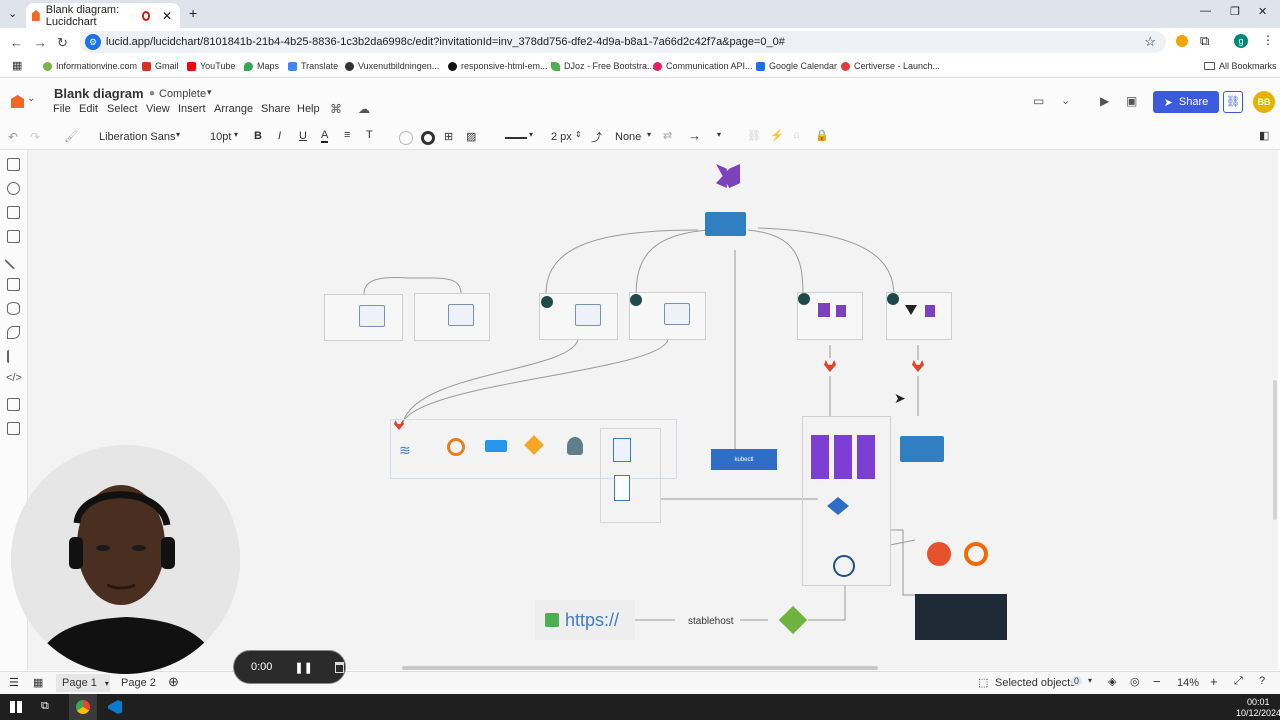 The height and width of the screenshot is (720, 1280). Describe the element at coordinates (561, 137) in the screenshot. I see `line-width-select: 2 px` at that location.